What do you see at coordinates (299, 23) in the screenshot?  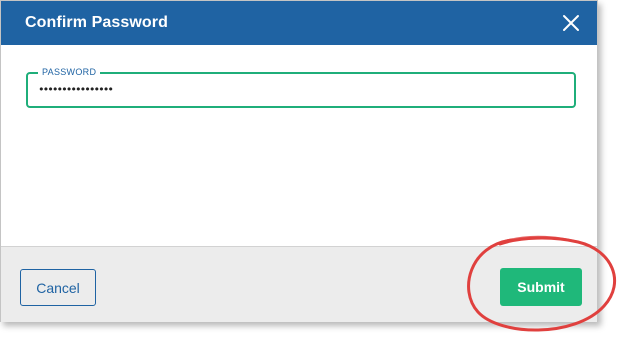 I see `dialog-header: Confirm Password` at bounding box center [299, 23].